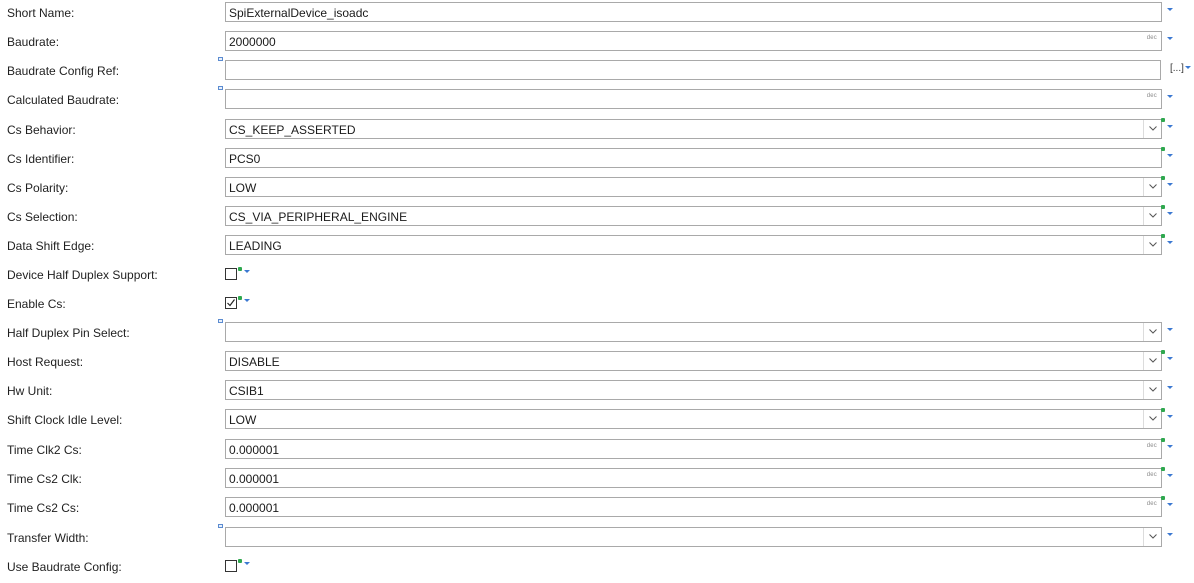  I want to click on browse-reference-button: [...], so click(1177, 68).